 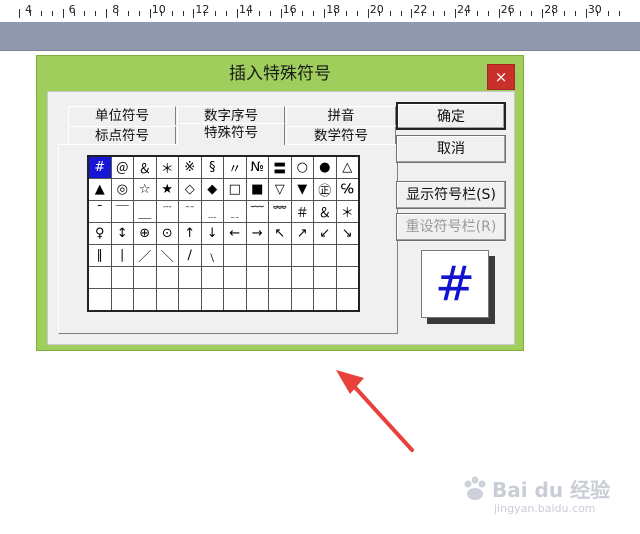 What do you see at coordinates (382, 417) in the screenshot?
I see `annotation-arrow-shaft` at bounding box center [382, 417].